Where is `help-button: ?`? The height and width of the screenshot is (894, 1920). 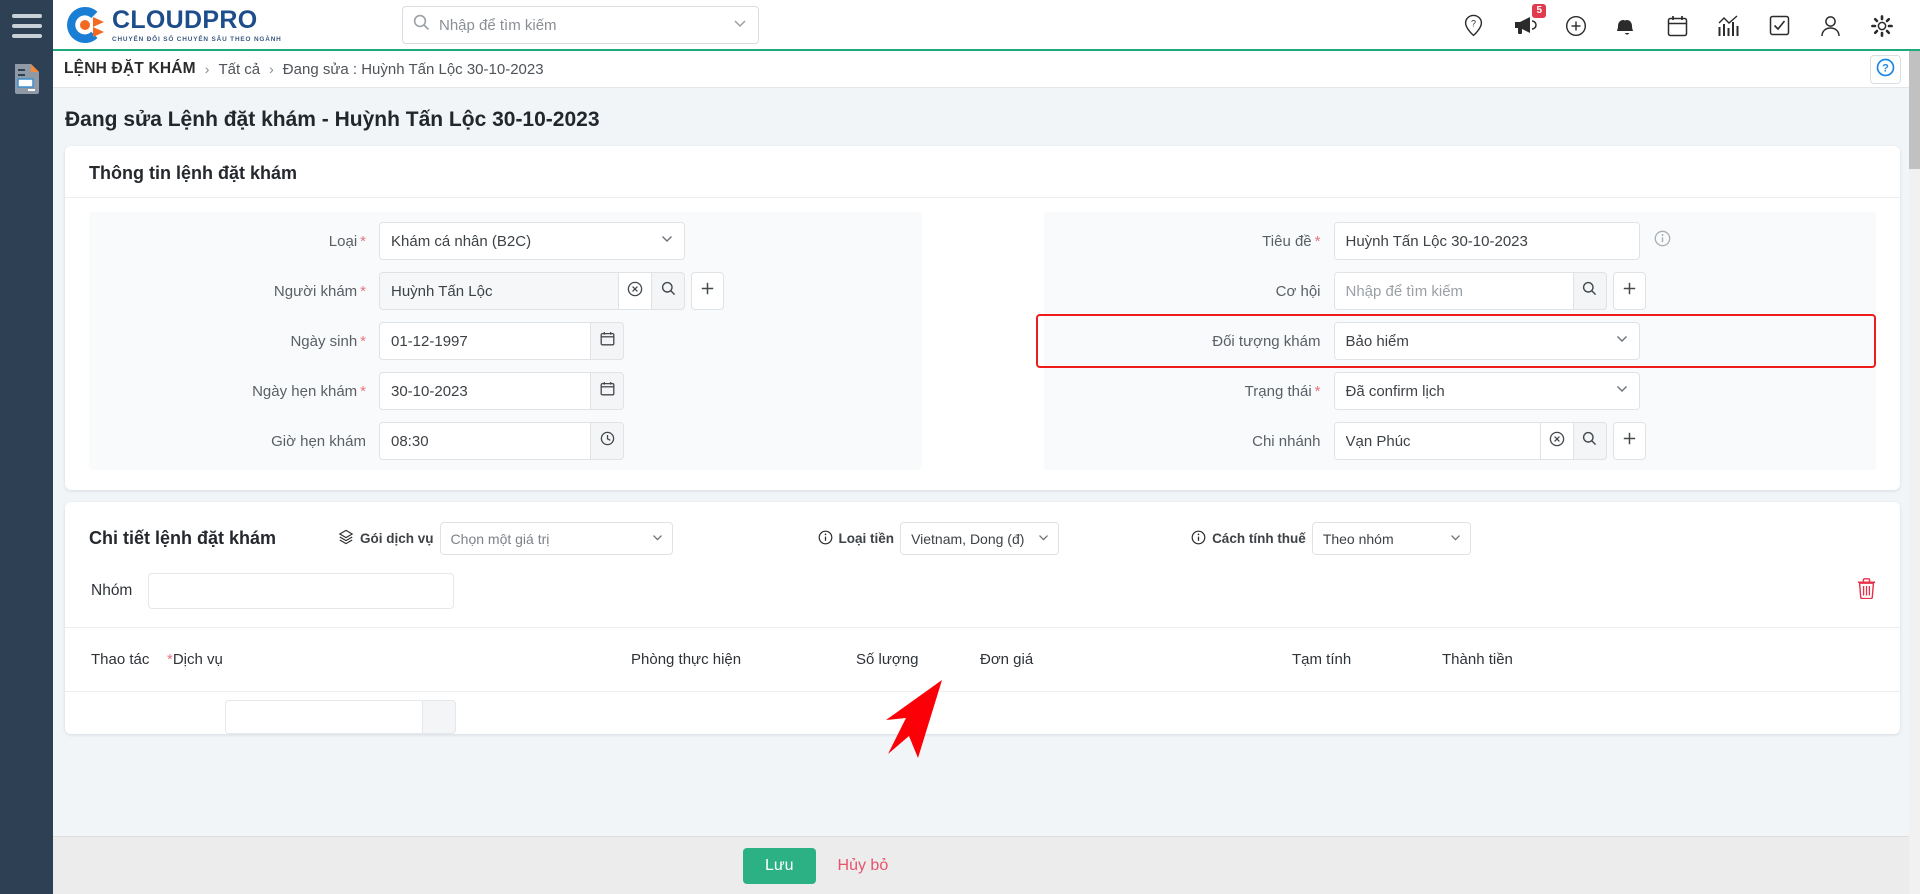 help-button: ? is located at coordinates (1885, 69).